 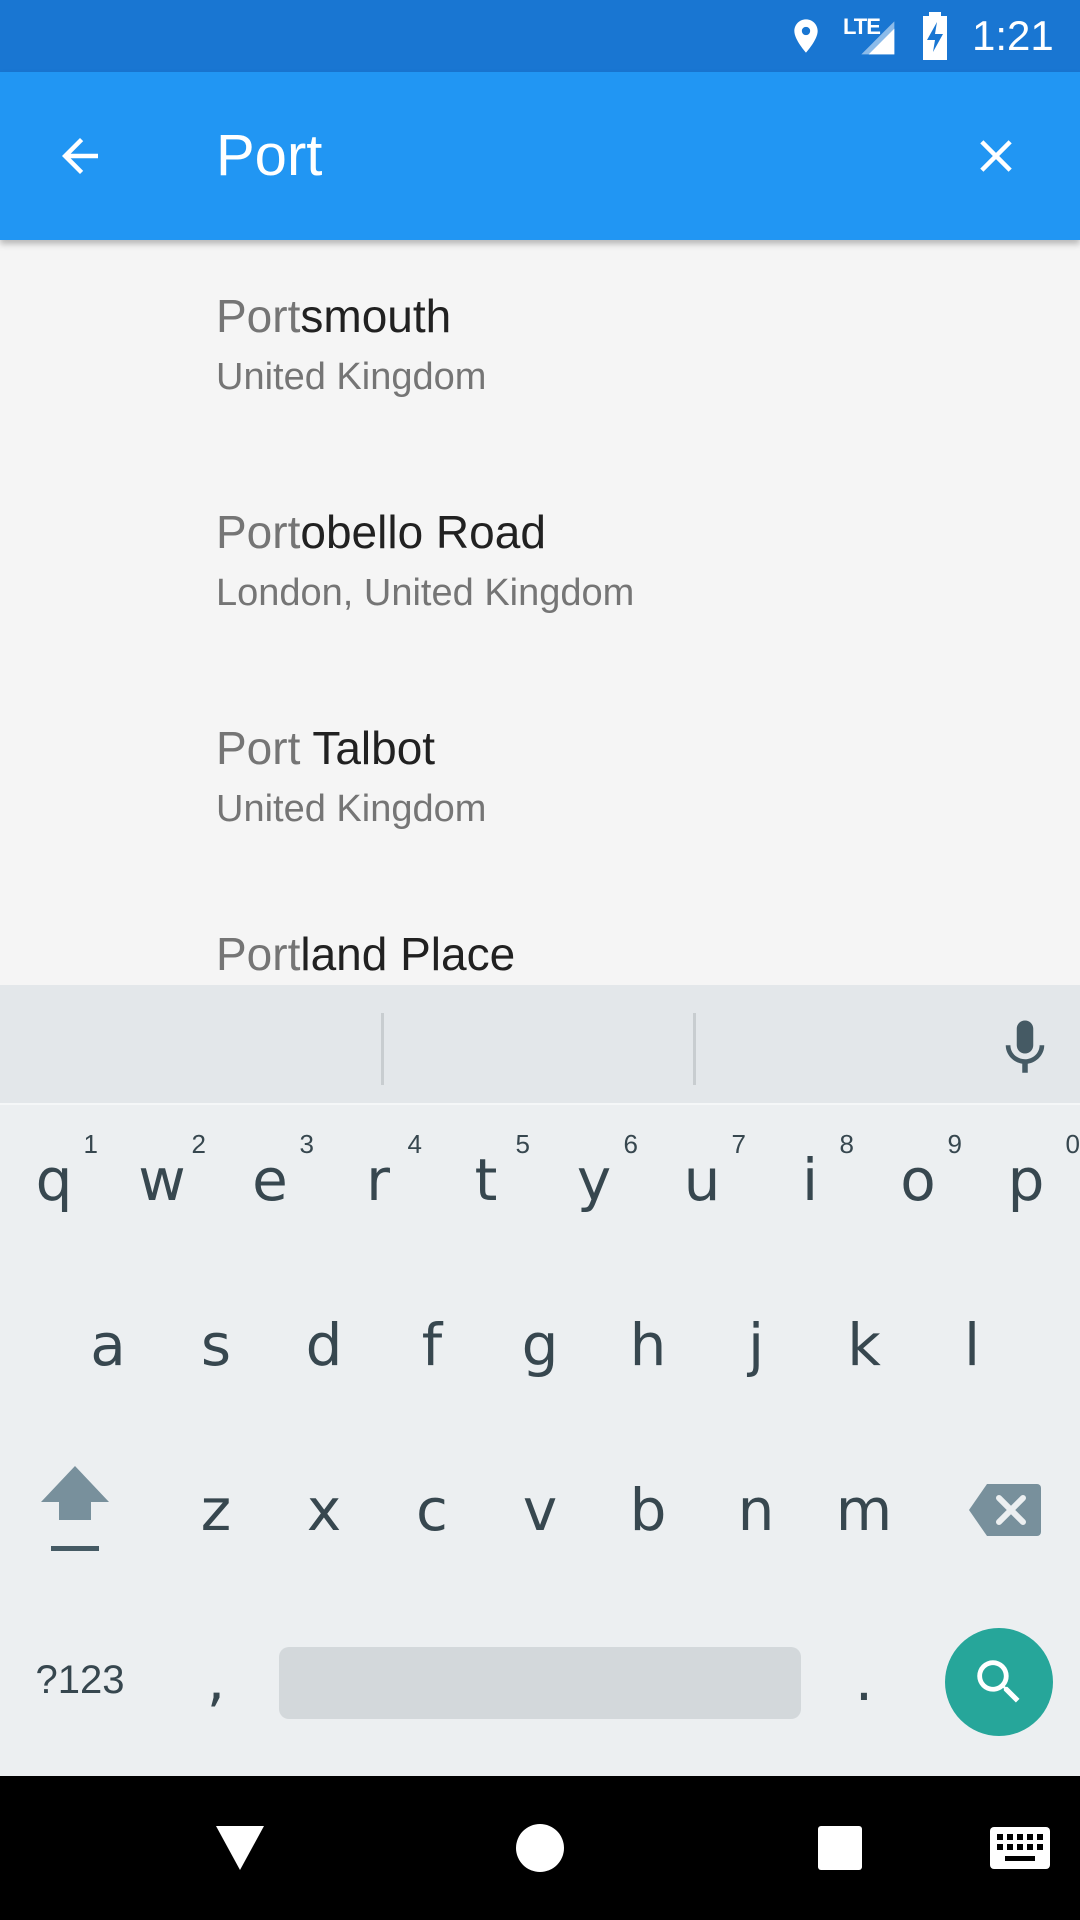 I want to click on key-r: r4, so click(x=378, y=1180).